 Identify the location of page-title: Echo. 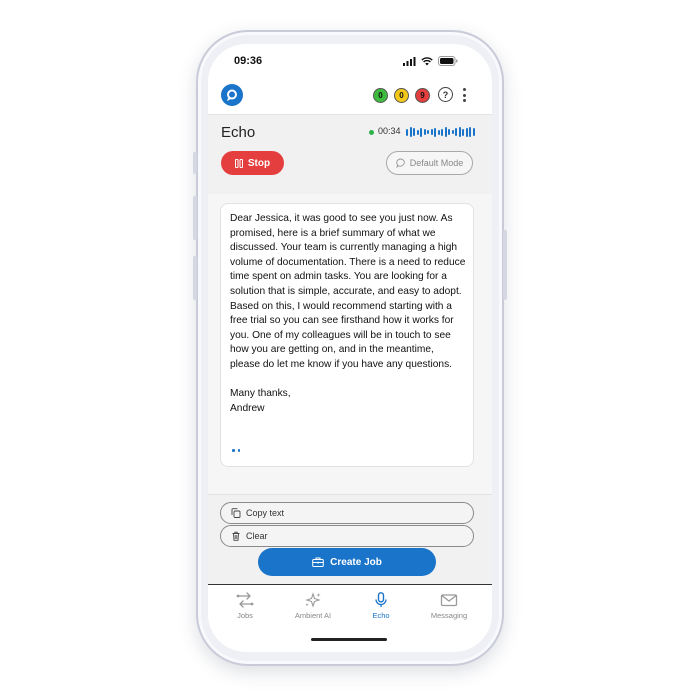
(238, 132).